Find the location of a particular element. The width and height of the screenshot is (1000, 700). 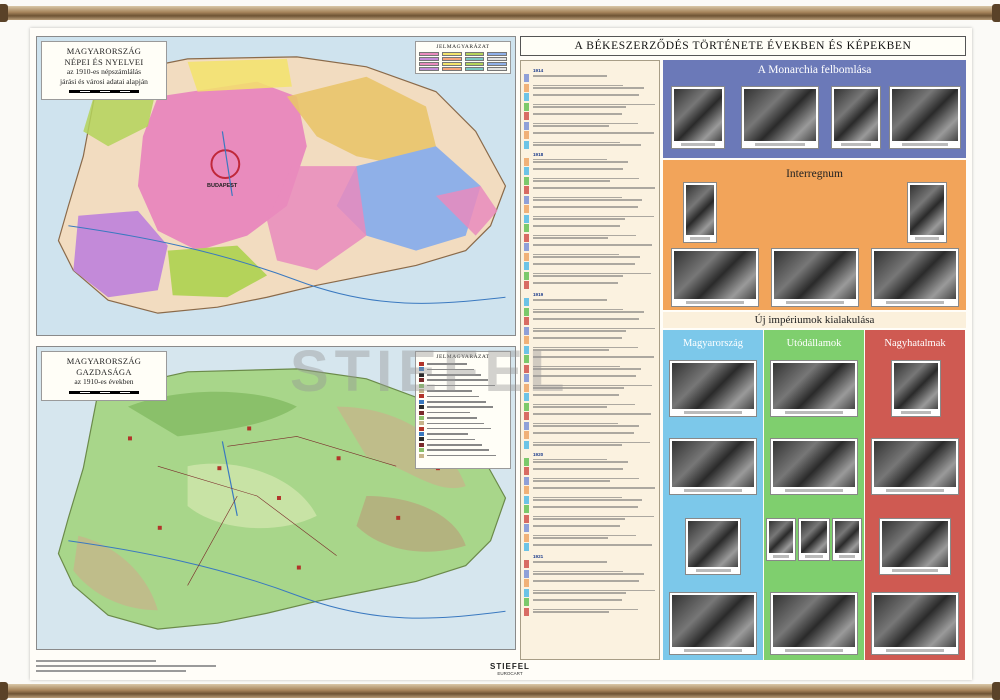

timeline-year: 1920 is located at coordinates (538, 454).